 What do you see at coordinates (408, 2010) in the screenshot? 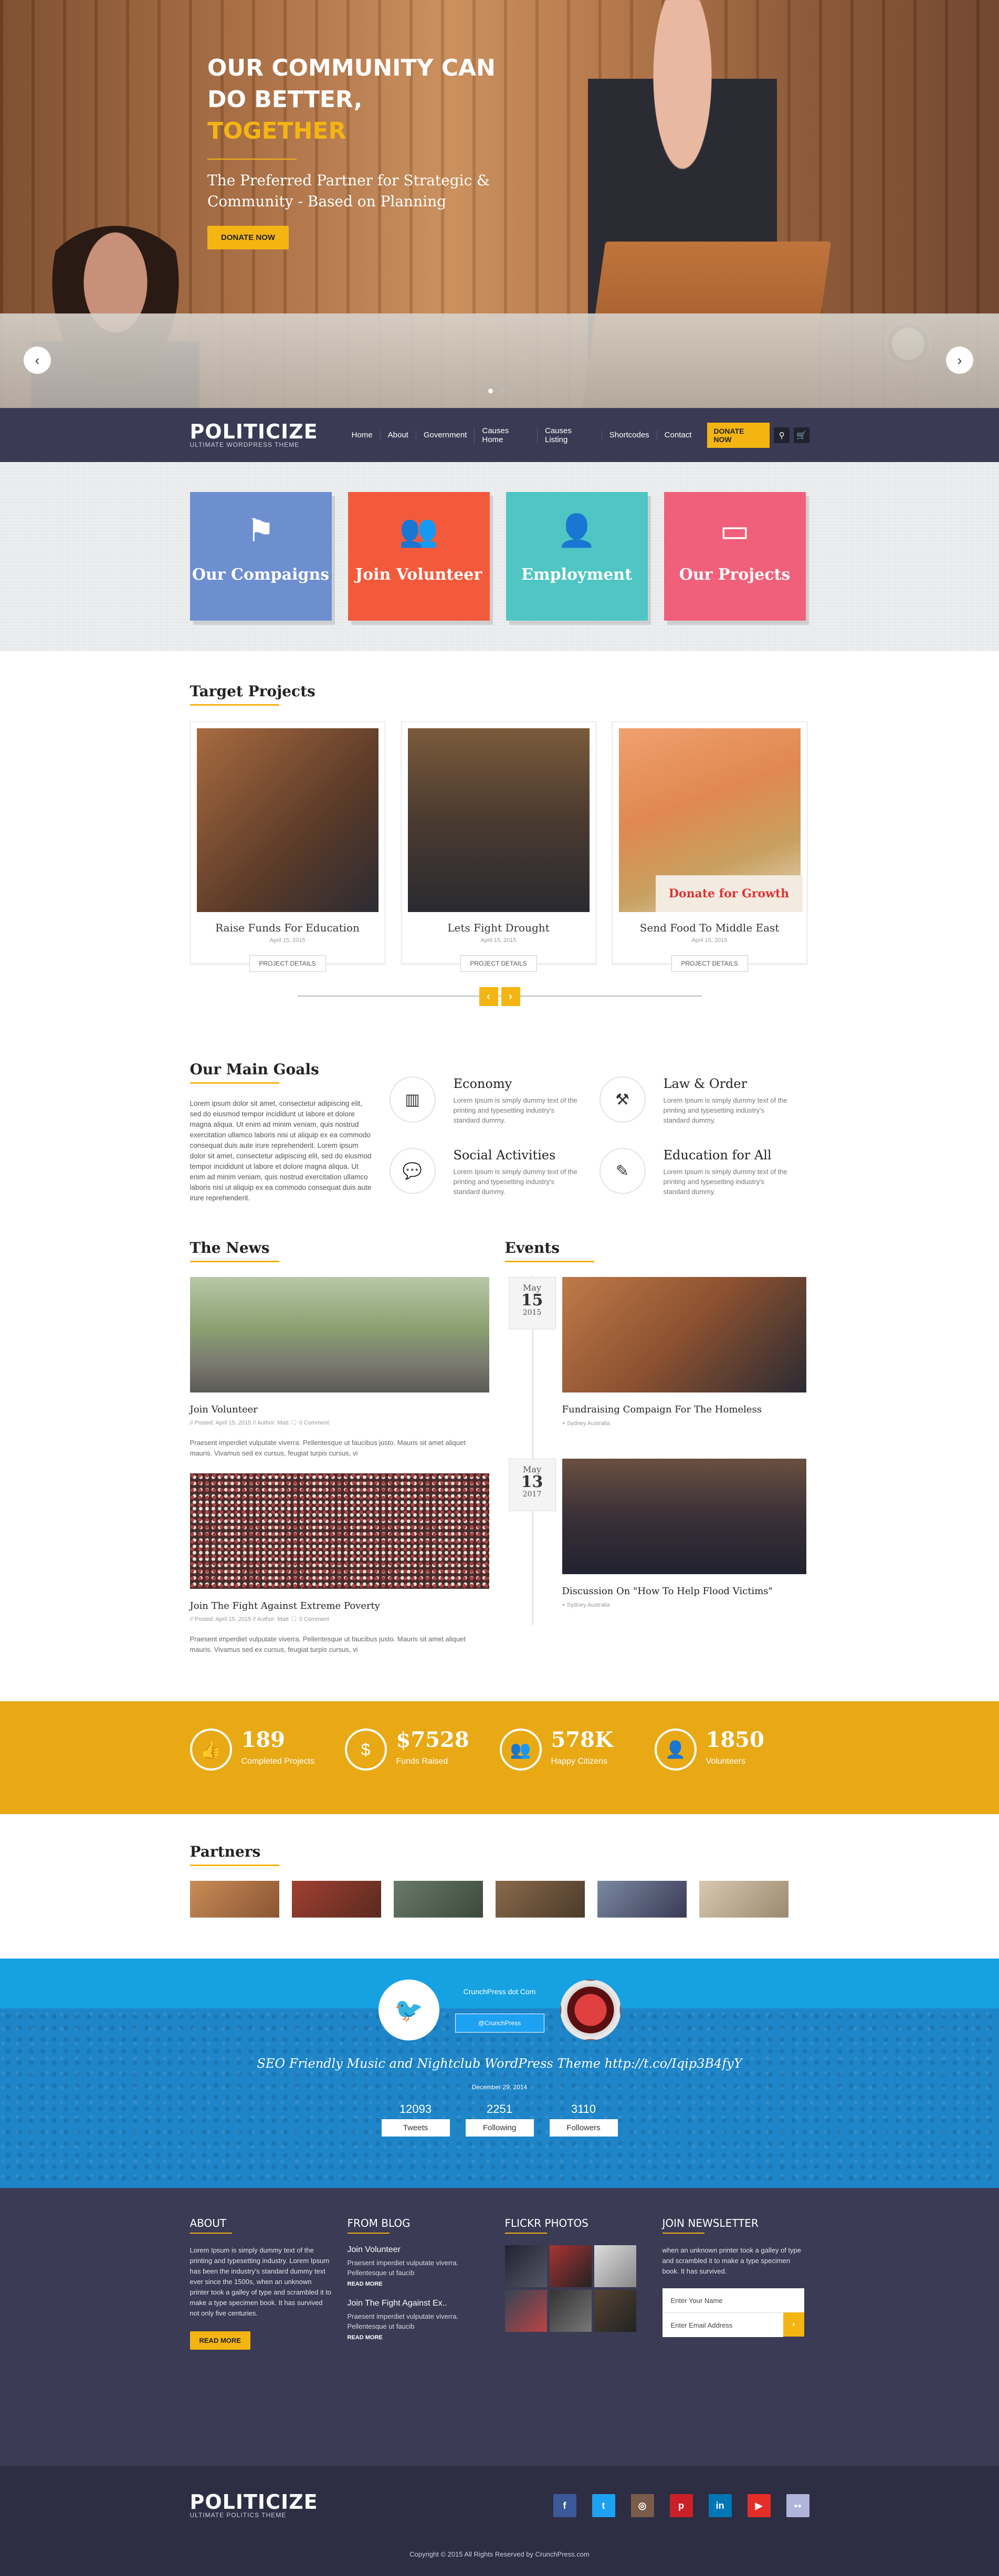
I see `twitter-bird-icon: 🐦` at bounding box center [408, 2010].